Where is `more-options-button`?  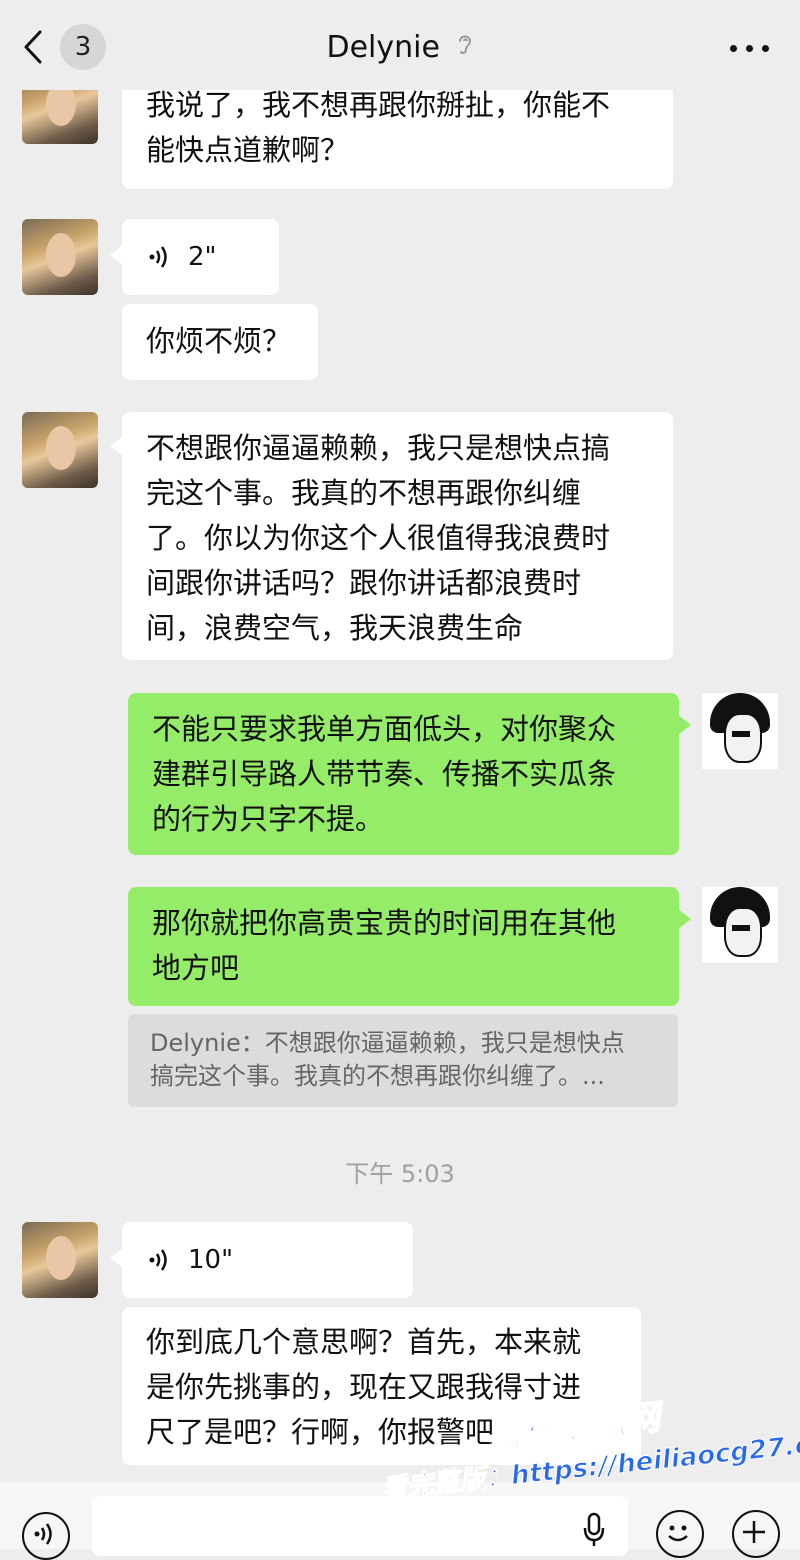
more-options-button is located at coordinates (750, 48).